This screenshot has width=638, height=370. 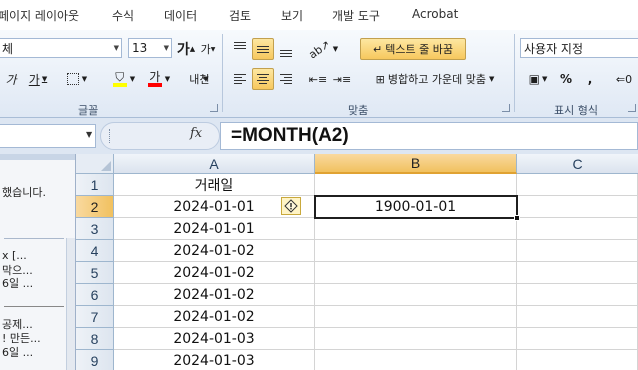 What do you see at coordinates (95, 273) in the screenshot?
I see `row-header: 5` at bounding box center [95, 273].